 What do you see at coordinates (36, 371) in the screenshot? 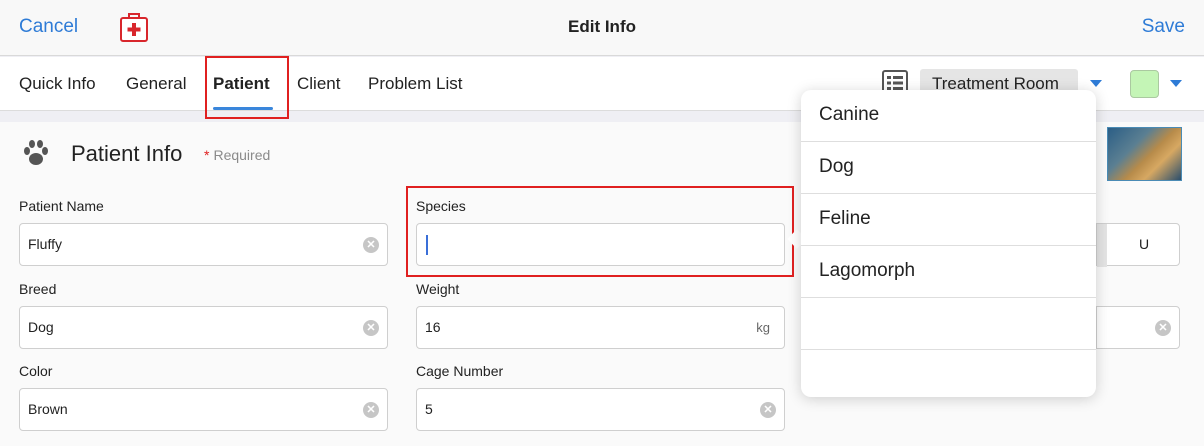
I see `color-label: Color` at bounding box center [36, 371].